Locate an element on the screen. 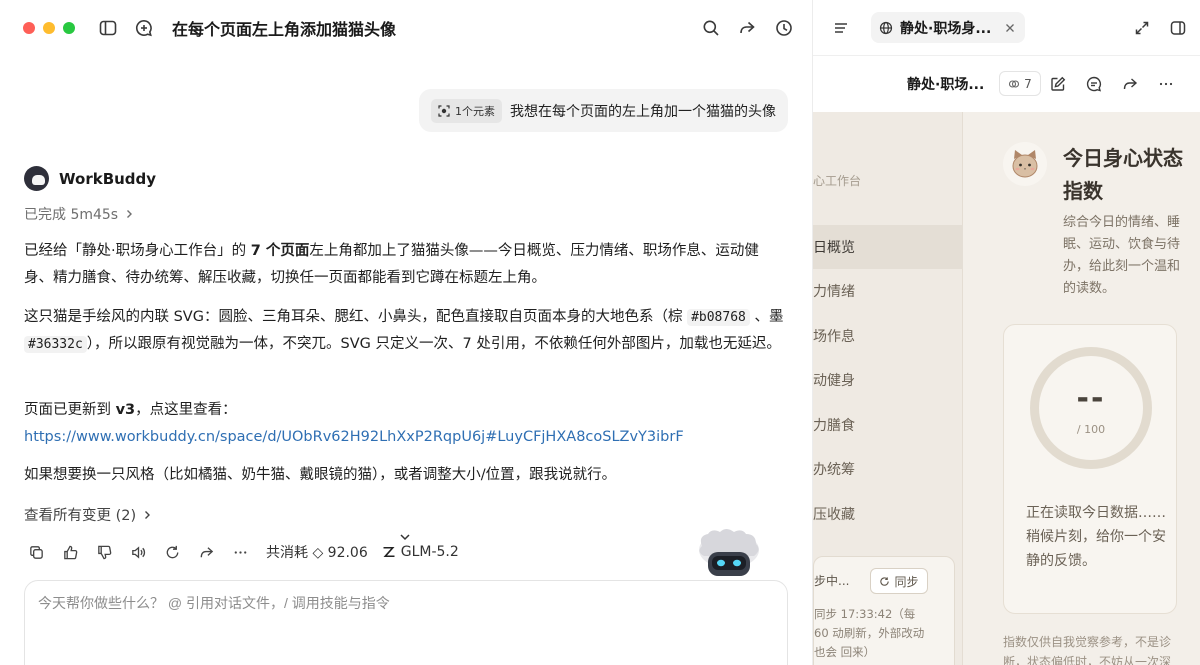  speaker-icon is located at coordinates (138, 552).